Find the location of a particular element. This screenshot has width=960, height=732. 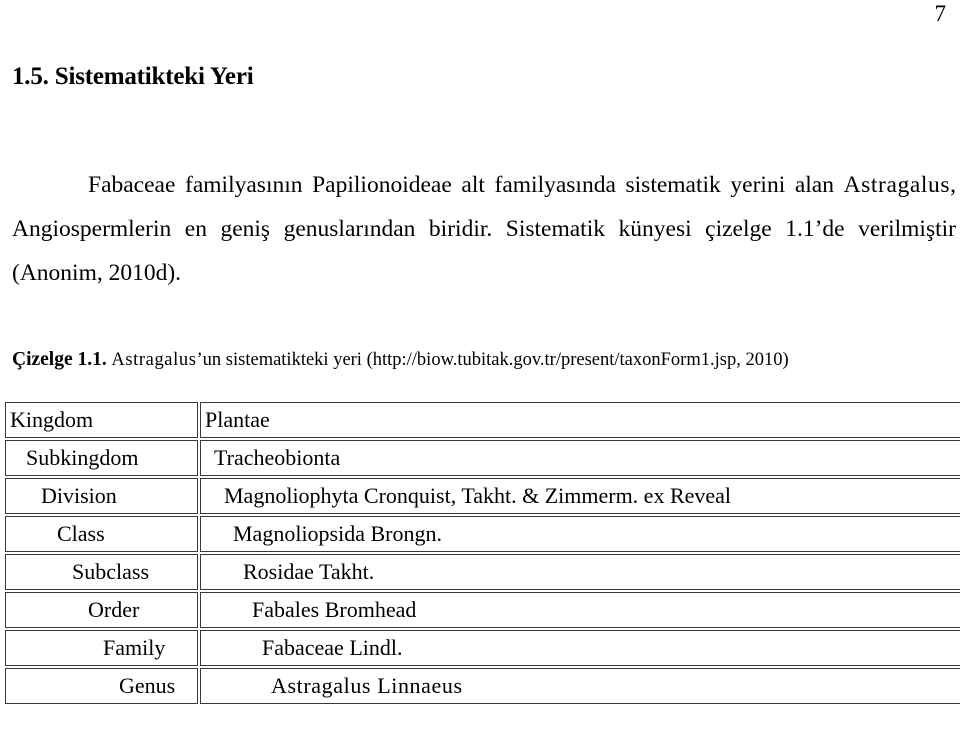

taxonomy-rank-label: Subclass is located at coordinates (110, 571).